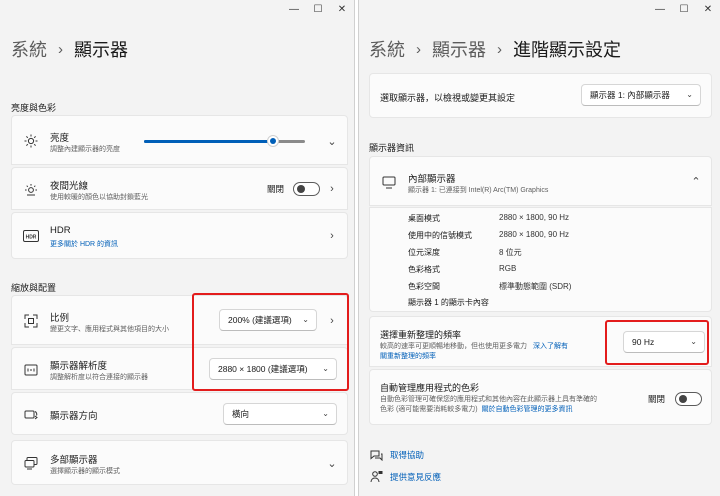  What do you see at coordinates (430, 388) in the screenshot?
I see `auto-color-title: 自動管理應用程式的色彩` at bounding box center [430, 388].